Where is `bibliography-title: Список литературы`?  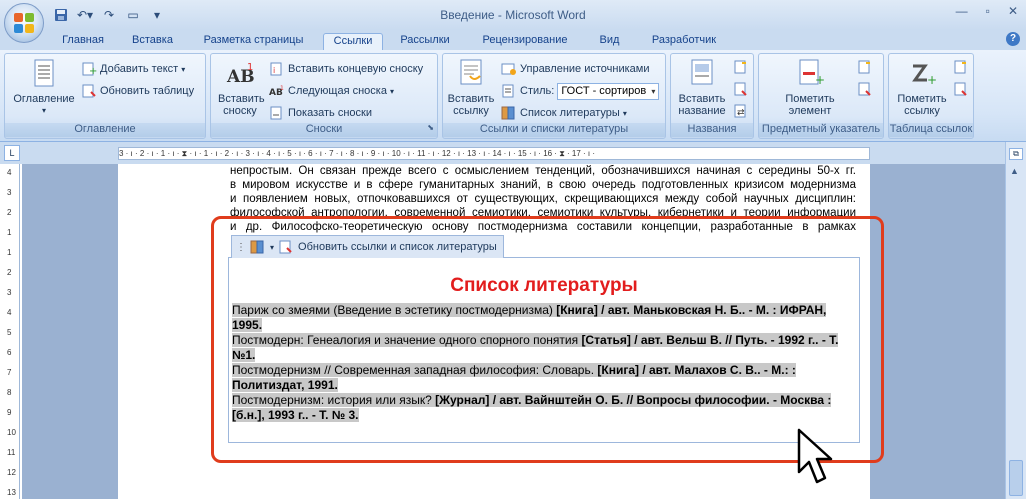
bibliography-title: Список литературы is located at coordinates (544, 285).